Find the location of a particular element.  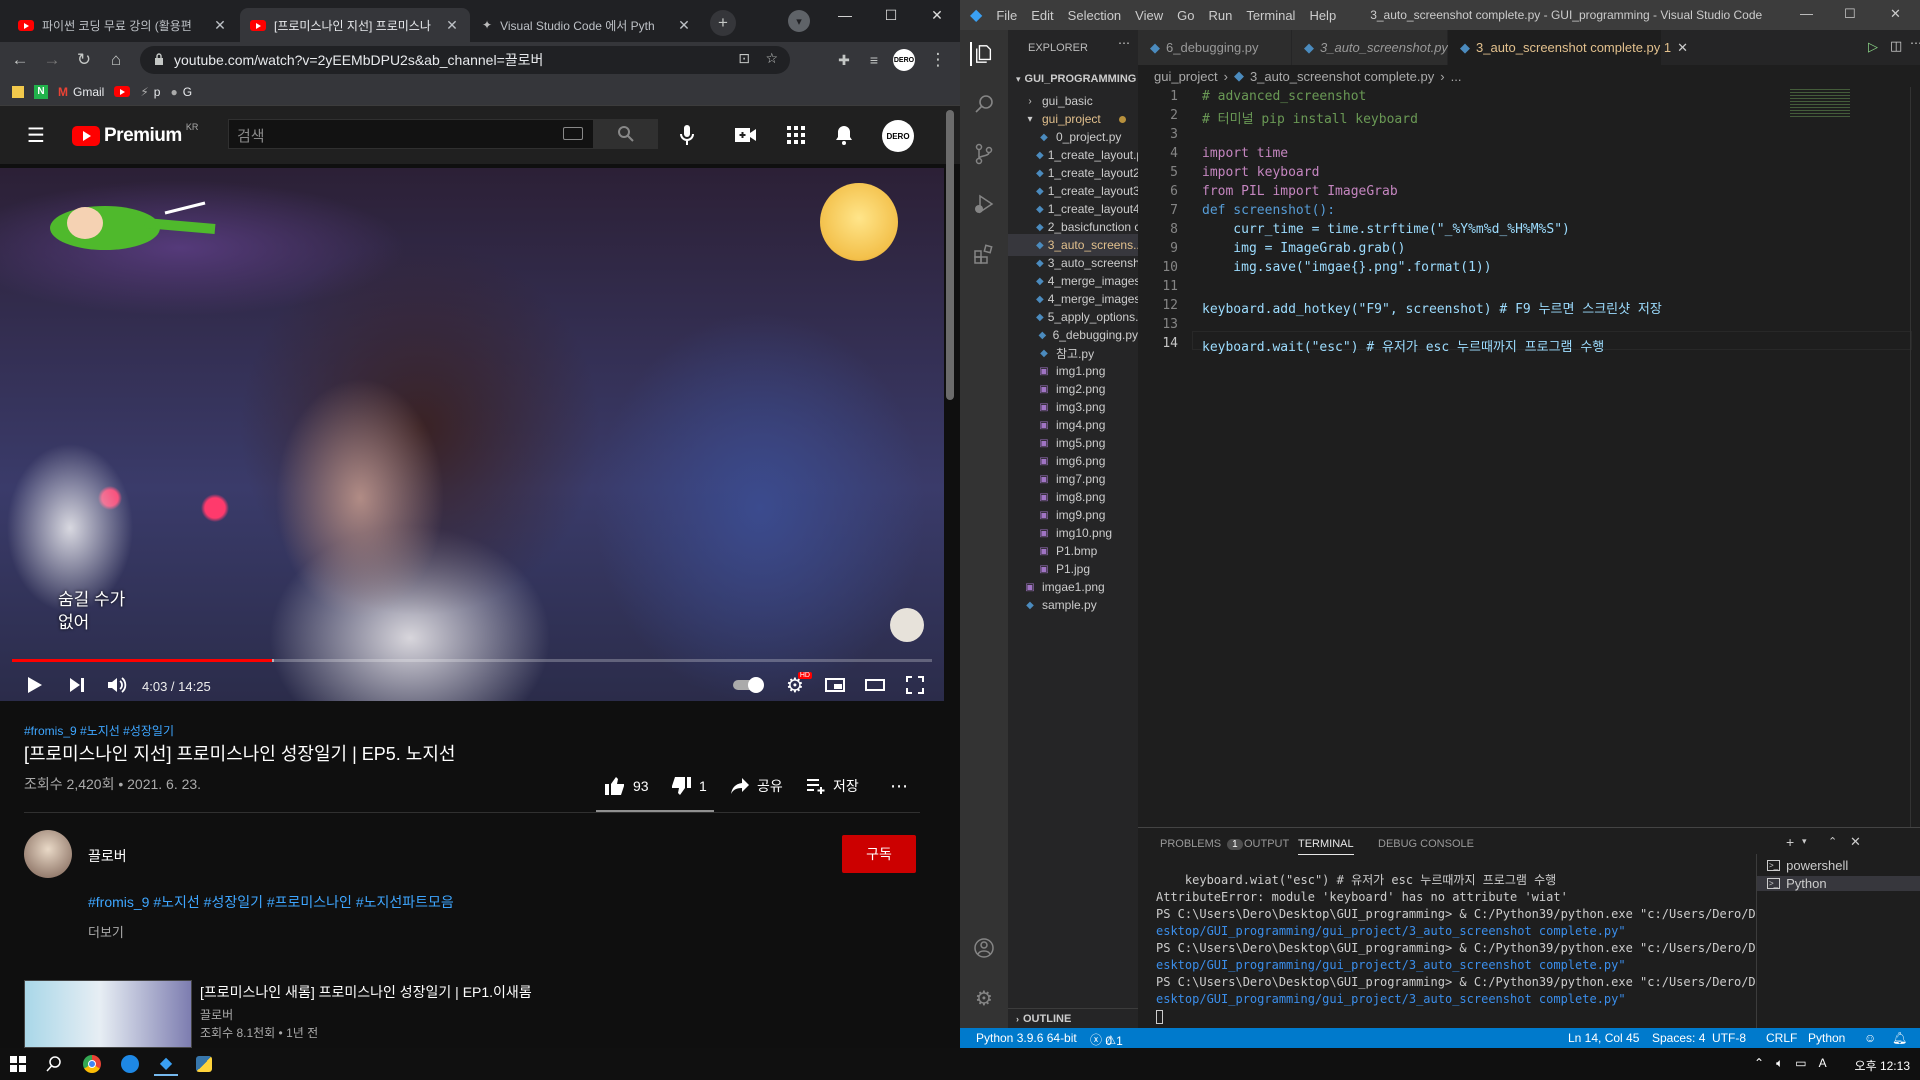

ime-indicator: A is located at coordinates (1823, 1063).